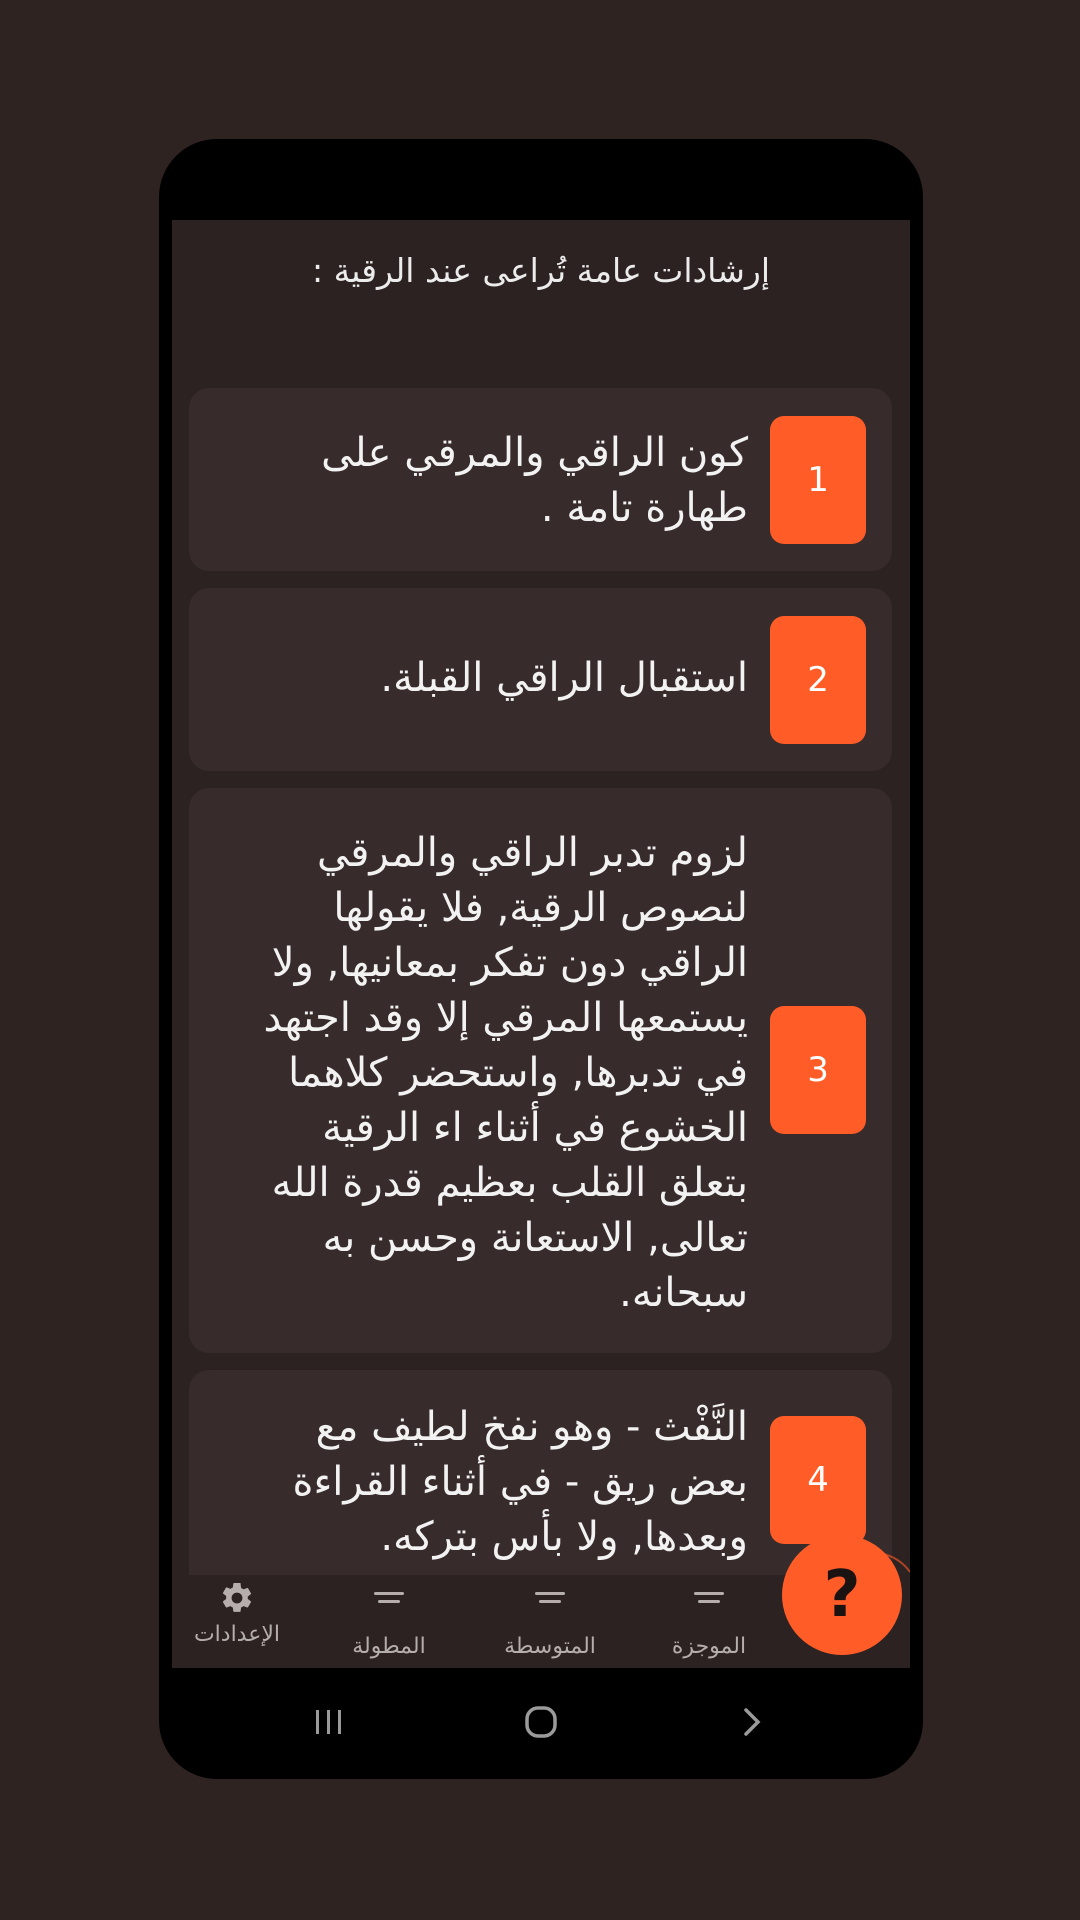 Image resolution: width=1080 pixels, height=1920 pixels. Describe the element at coordinates (389, 1646) in the screenshot. I see `nav-label: المطولة` at that location.